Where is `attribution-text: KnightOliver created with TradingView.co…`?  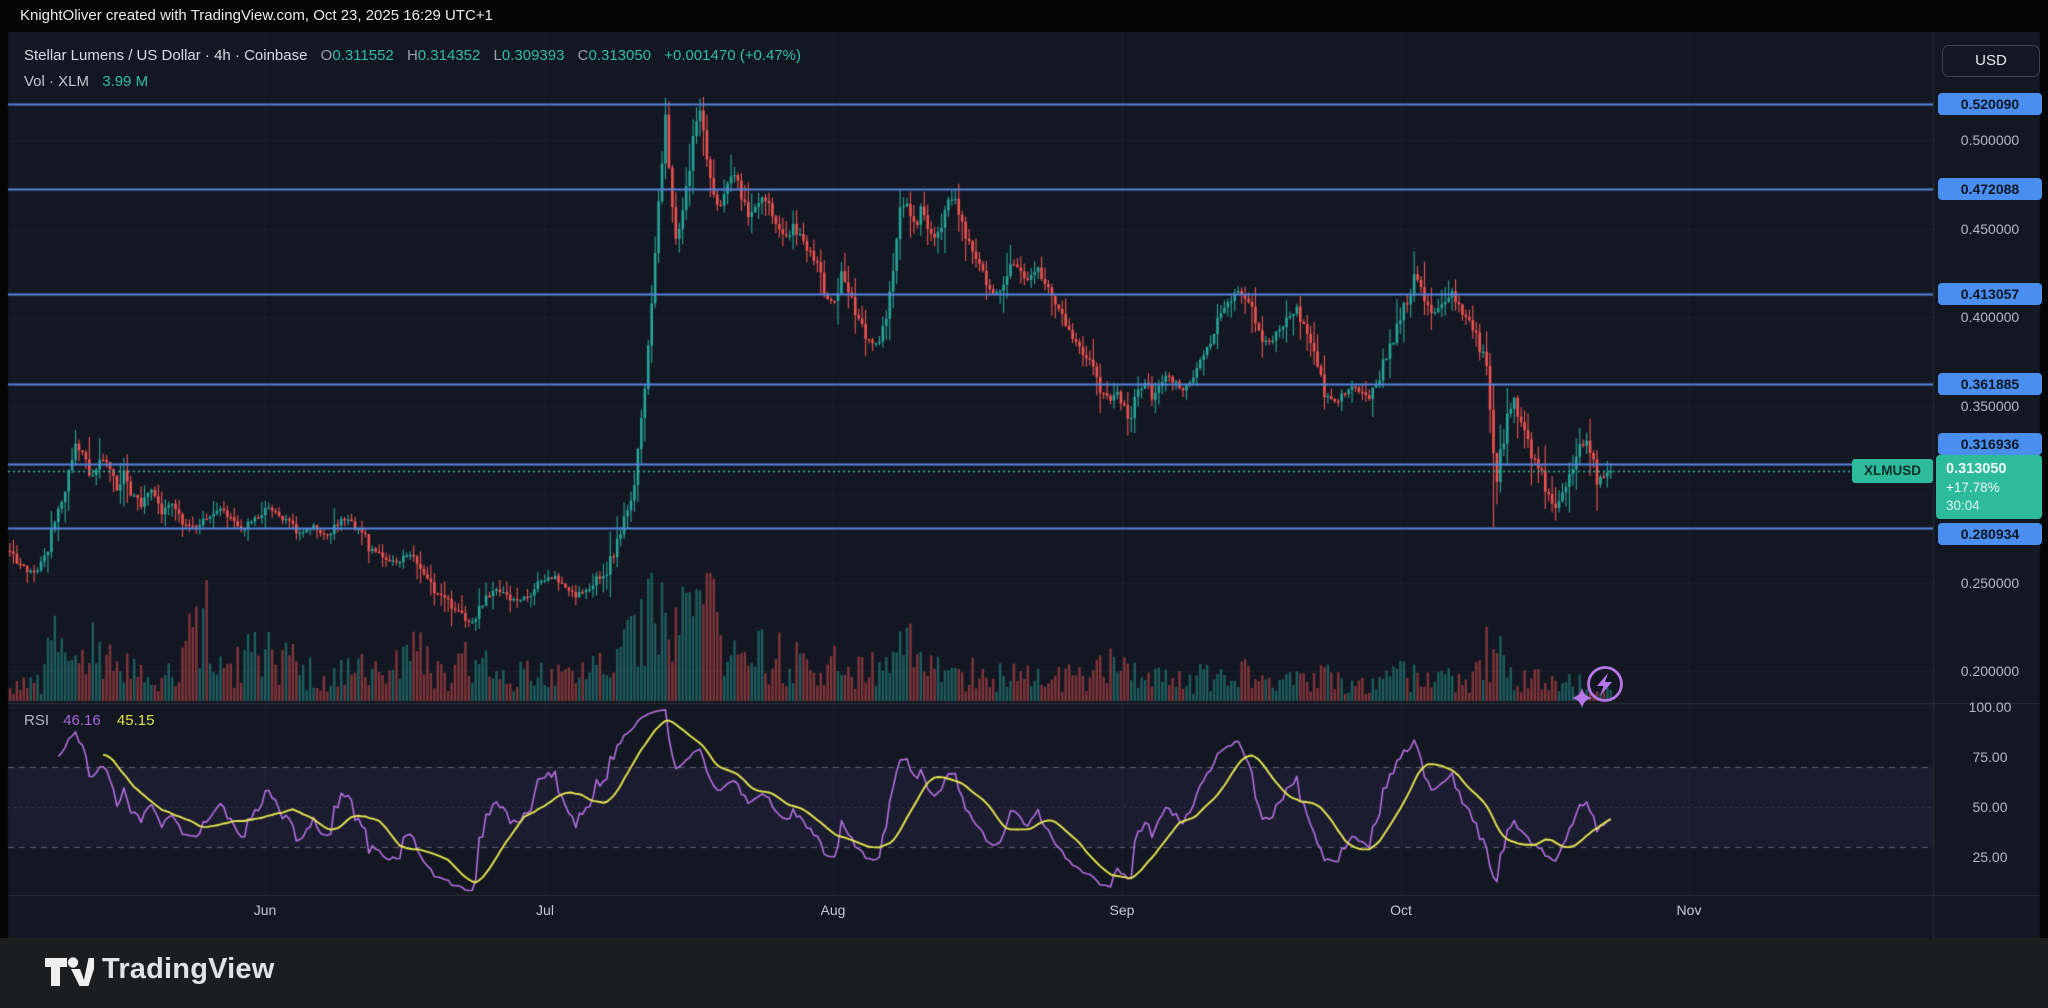 attribution-text: KnightOliver created with TradingView.co… is located at coordinates (256, 15).